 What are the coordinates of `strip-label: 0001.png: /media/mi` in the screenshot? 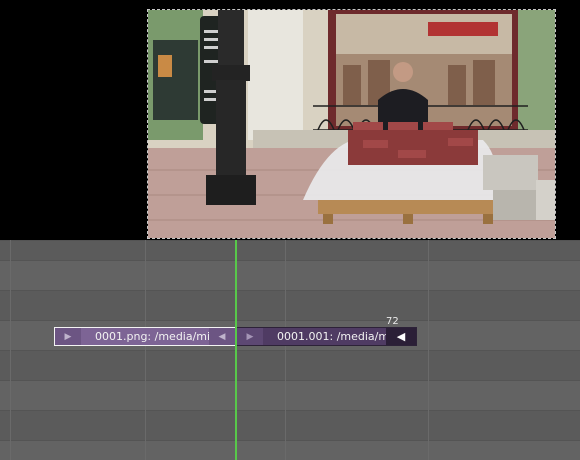 It's located at (153, 336).